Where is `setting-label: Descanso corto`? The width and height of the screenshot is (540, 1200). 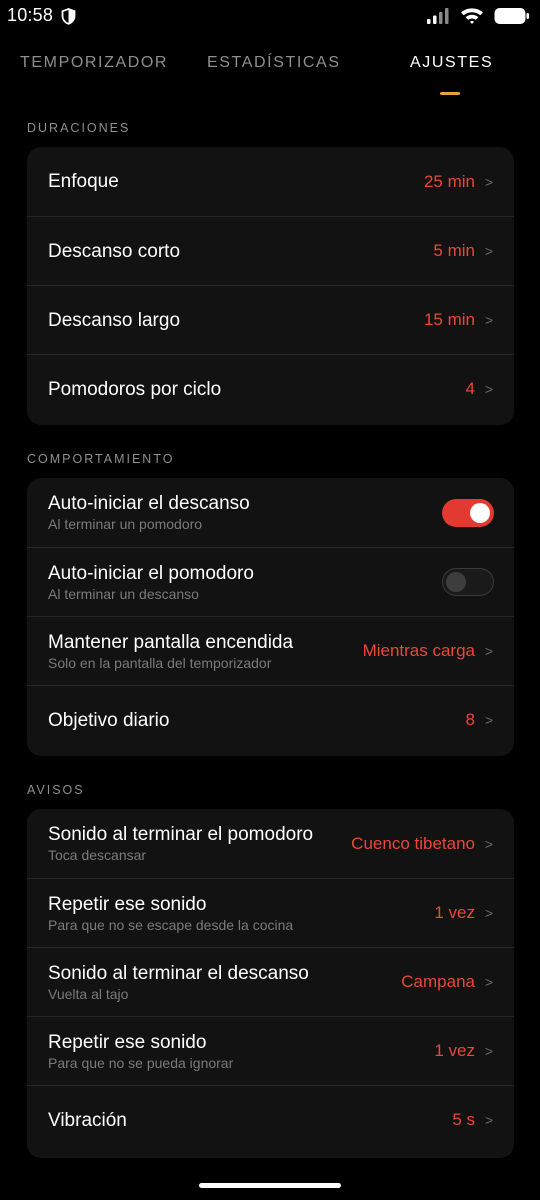 setting-label: Descanso corto is located at coordinates (114, 251).